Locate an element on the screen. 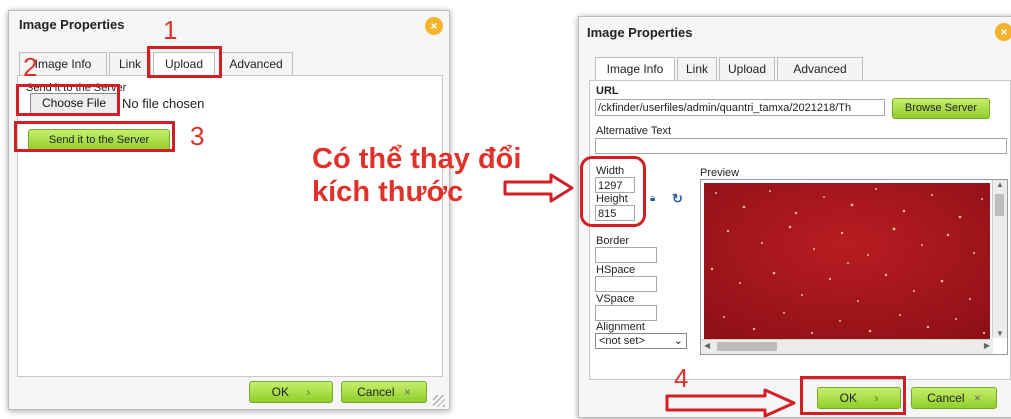  left-tab-link: Link is located at coordinates (130, 64).